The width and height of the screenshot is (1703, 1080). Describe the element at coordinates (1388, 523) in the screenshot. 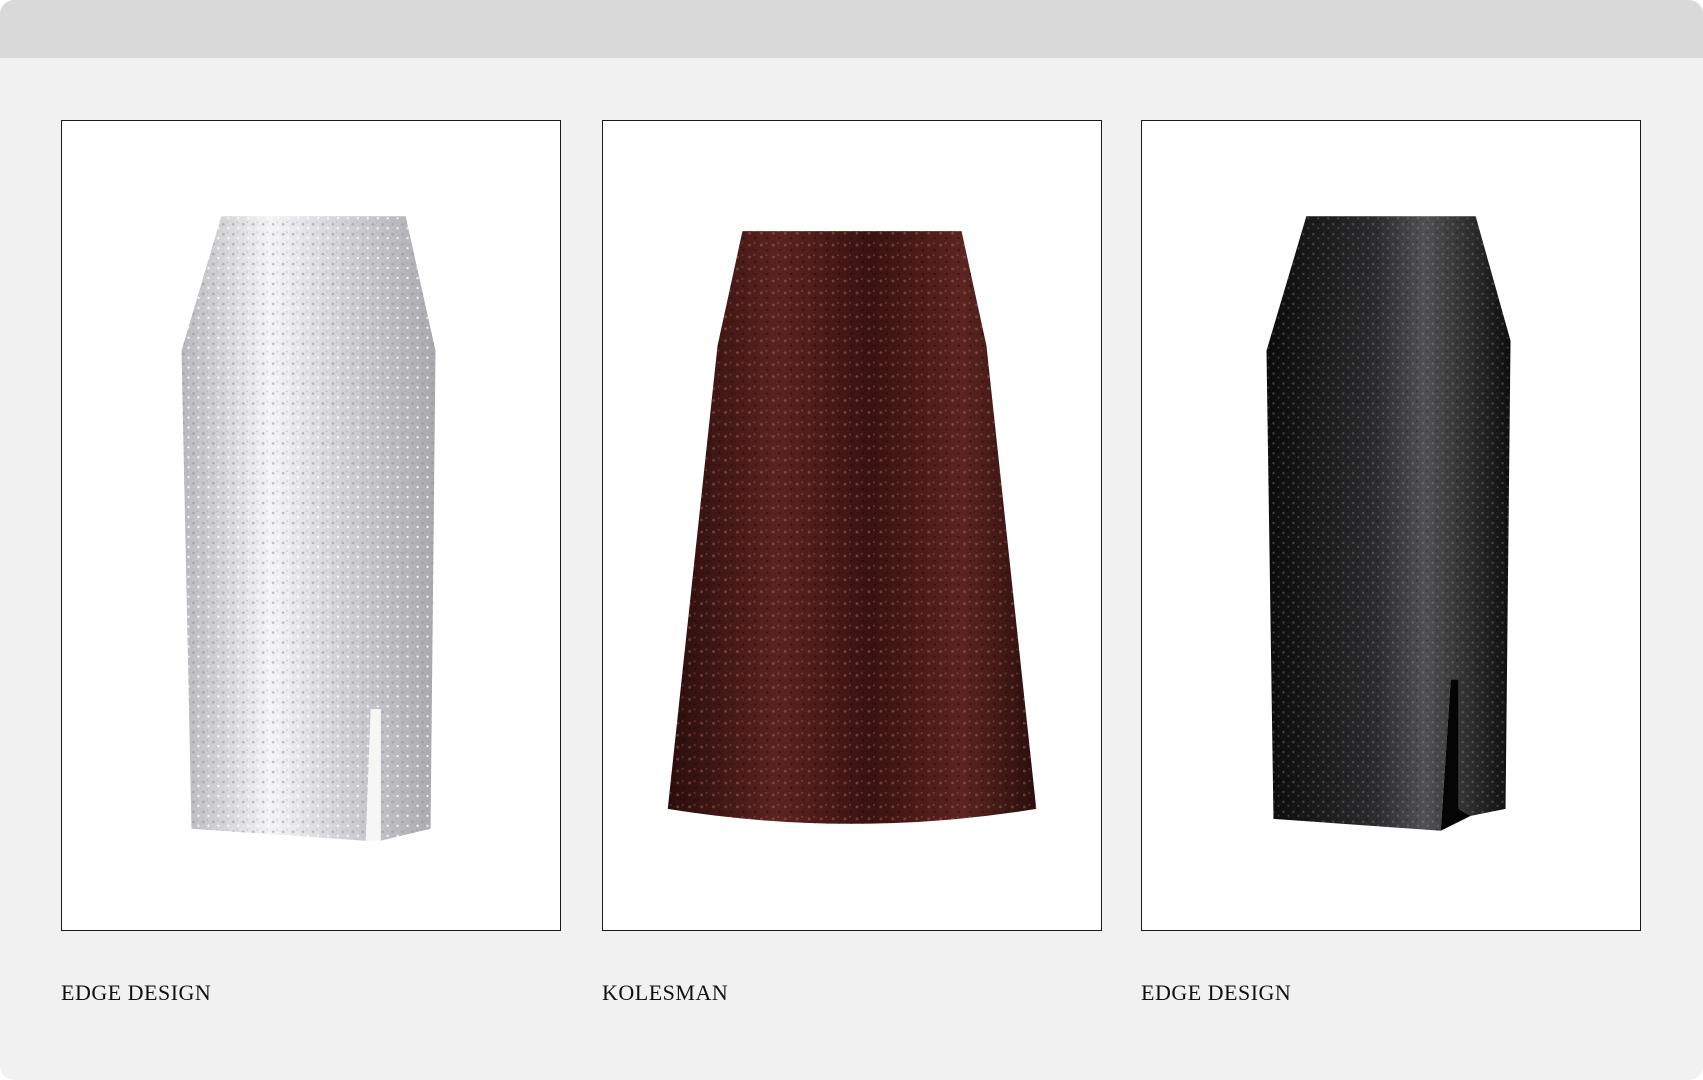

I see `black-skirt-image` at that location.